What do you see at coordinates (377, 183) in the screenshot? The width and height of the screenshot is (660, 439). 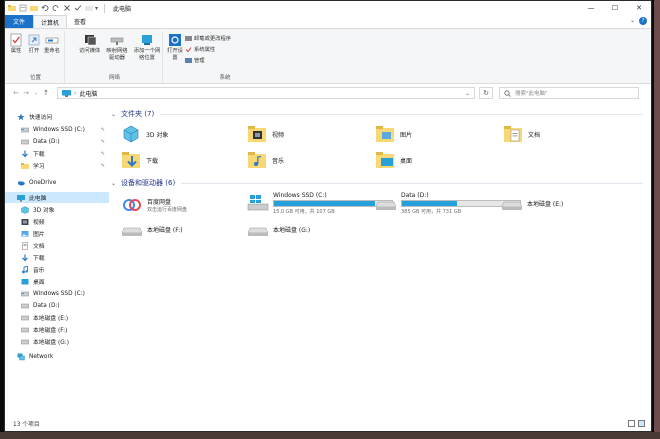 I see `drives-section-header: ⌄ 设备和驱动器 (6)` at bounding box center [377, 183].